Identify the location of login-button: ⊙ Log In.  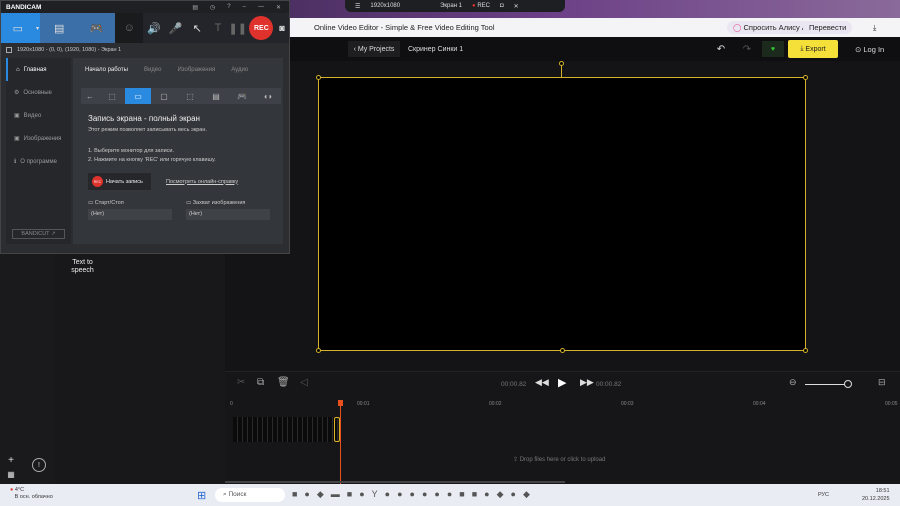
(869, 49).